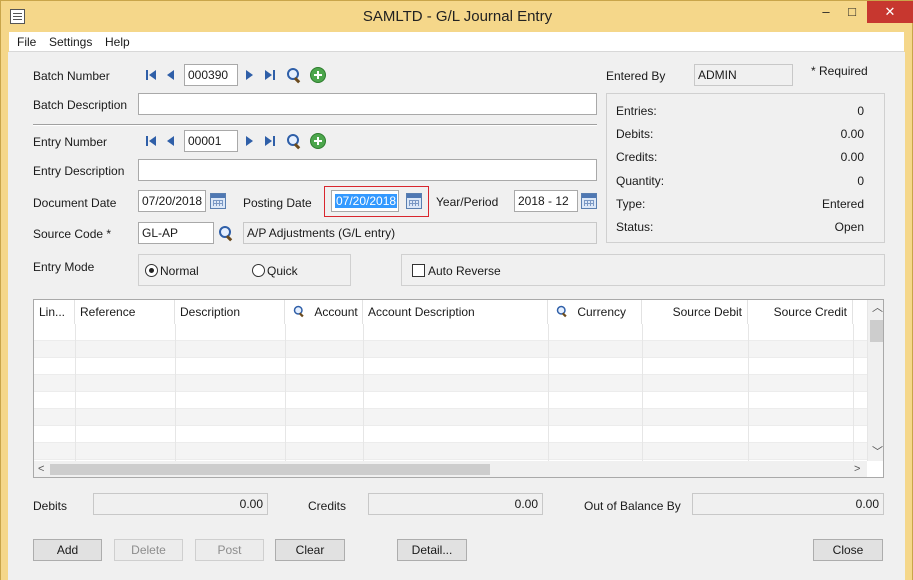  Describe the element at coordinates (455, 312) in the screenshot. I see `column-header-account-description: Account Description` at that location.